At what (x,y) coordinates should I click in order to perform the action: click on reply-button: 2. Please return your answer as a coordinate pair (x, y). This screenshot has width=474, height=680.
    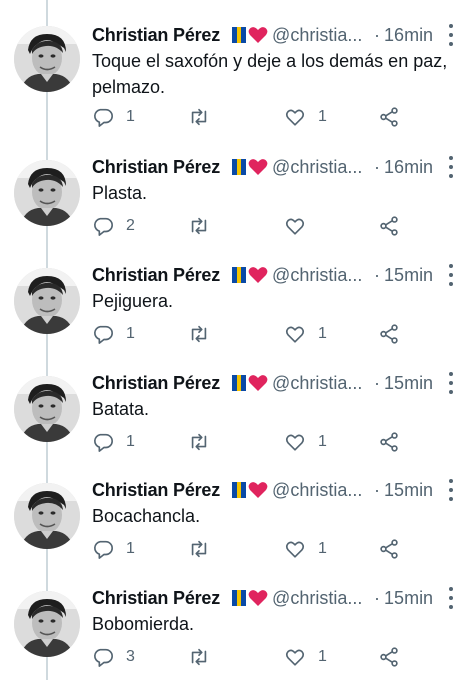
    Looking at the image, I should click on (113, 226).